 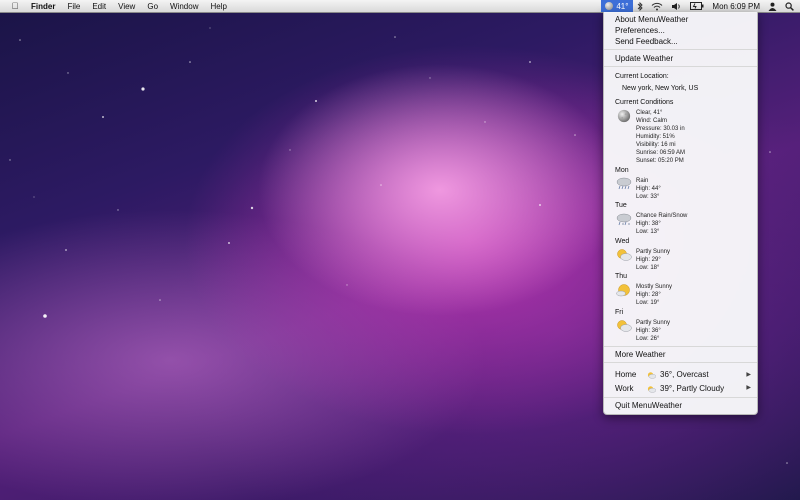 I want to click on current-wind: Wind: Calm, so click(x=652, y=121).